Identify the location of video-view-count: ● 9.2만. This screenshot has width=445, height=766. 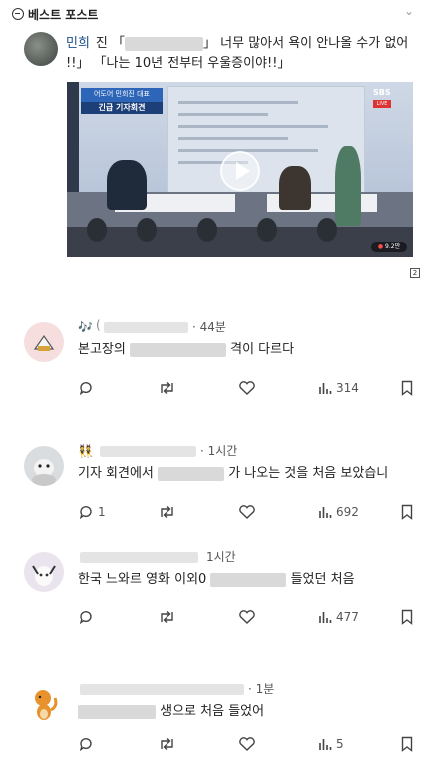
(389, 247).